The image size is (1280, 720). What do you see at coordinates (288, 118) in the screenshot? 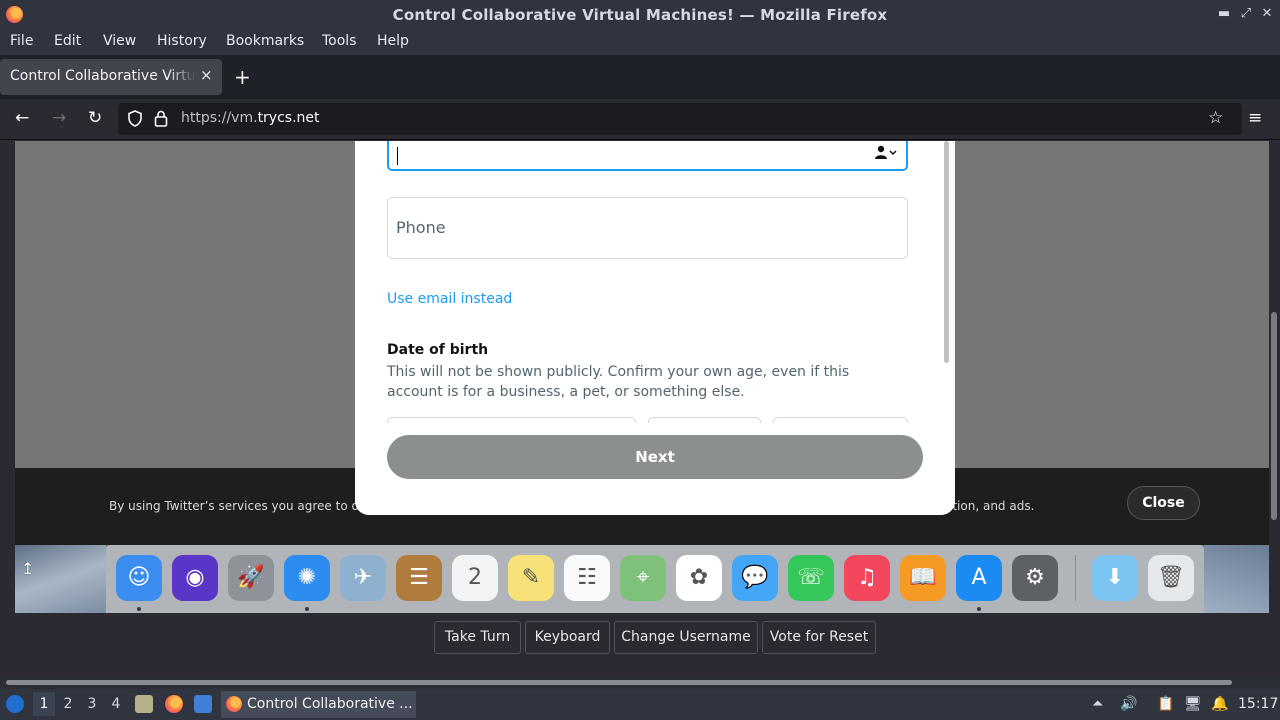
I see `url-domain: trycs.net` at bounding box center [288, 118].